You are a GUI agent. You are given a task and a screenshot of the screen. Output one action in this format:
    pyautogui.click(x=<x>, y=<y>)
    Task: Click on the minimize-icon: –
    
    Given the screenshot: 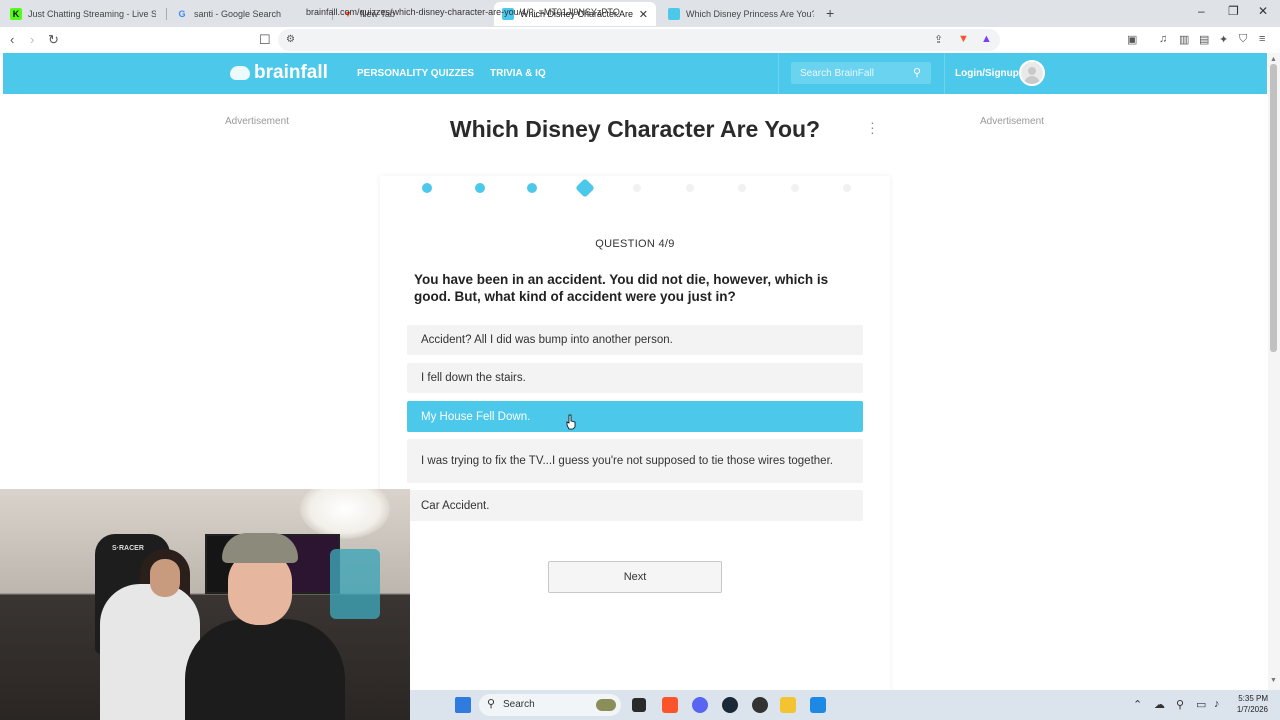 What is the action you would take?
    pyautogui.click(x=1201, y=11)
    